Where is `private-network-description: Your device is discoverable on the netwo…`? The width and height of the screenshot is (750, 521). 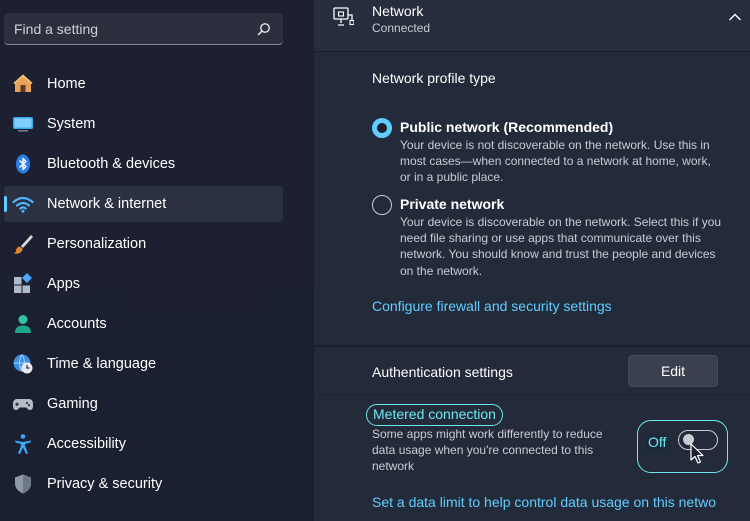
private-network-description: Your device is discoverable on the netwo… is located at coordinates (561, 246).